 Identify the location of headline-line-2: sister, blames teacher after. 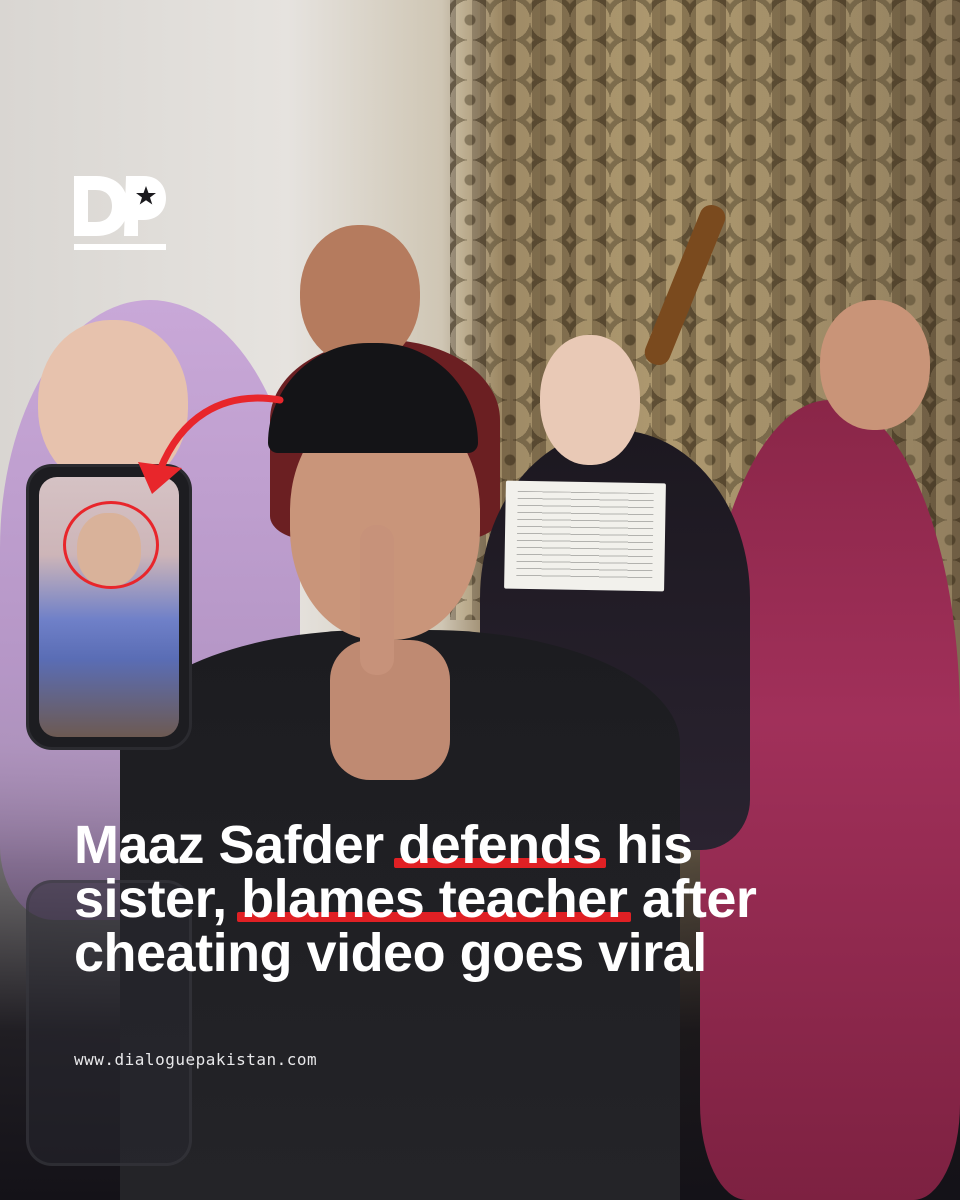
(484, 899).